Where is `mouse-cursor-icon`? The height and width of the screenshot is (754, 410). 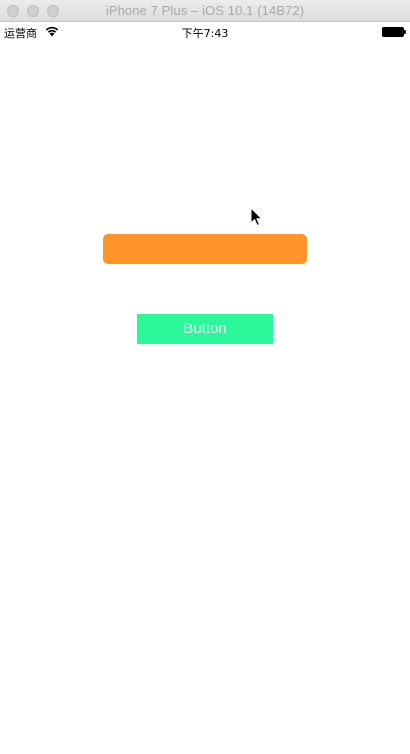
mouse-cursor-icon is located at coordinates (257, 217).